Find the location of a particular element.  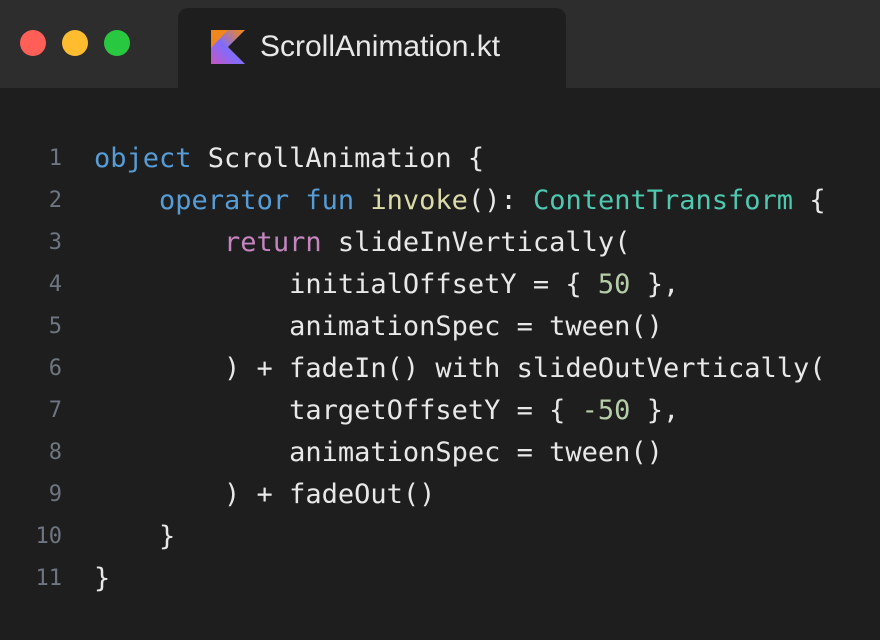

code-token: operator is located at coordinates (224, 200).